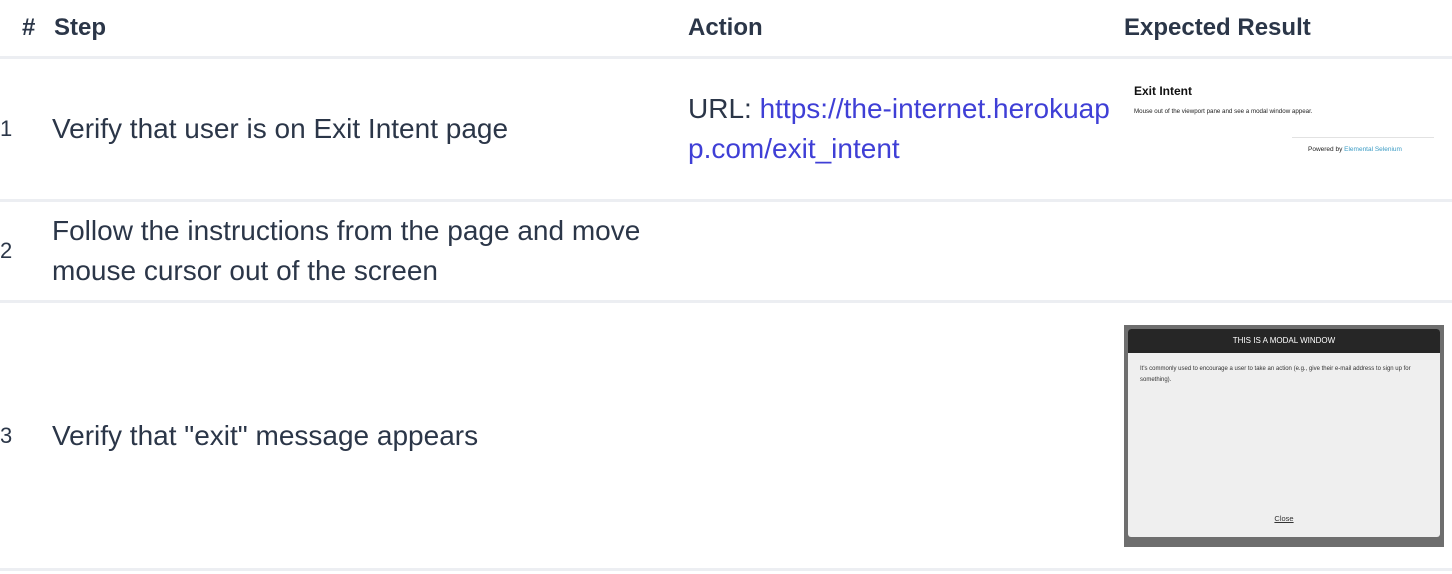 The height and width of the screenshot is (574, 1452). I want to click on row-number: 3, so click(26, 435).